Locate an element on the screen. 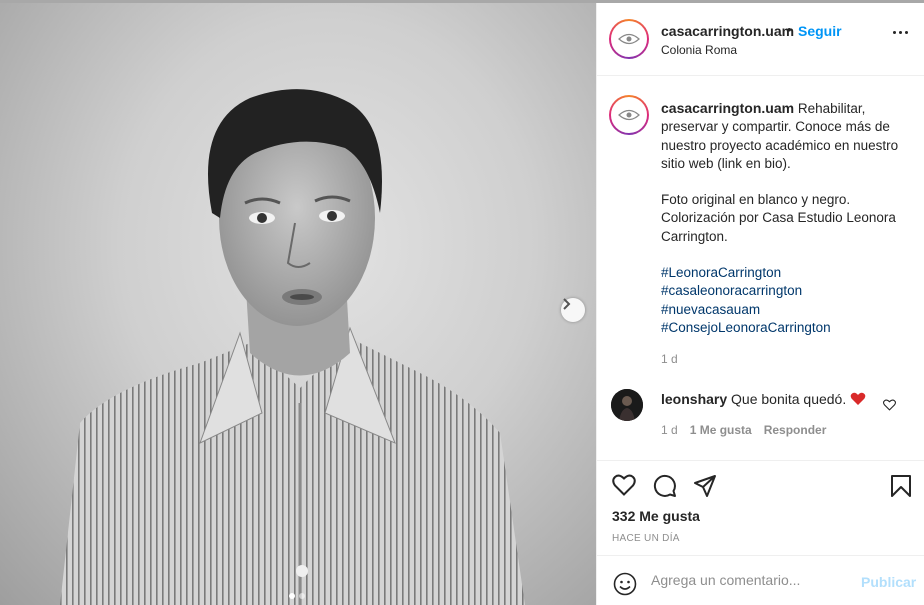  share-button is located at coordinates (705, 488).